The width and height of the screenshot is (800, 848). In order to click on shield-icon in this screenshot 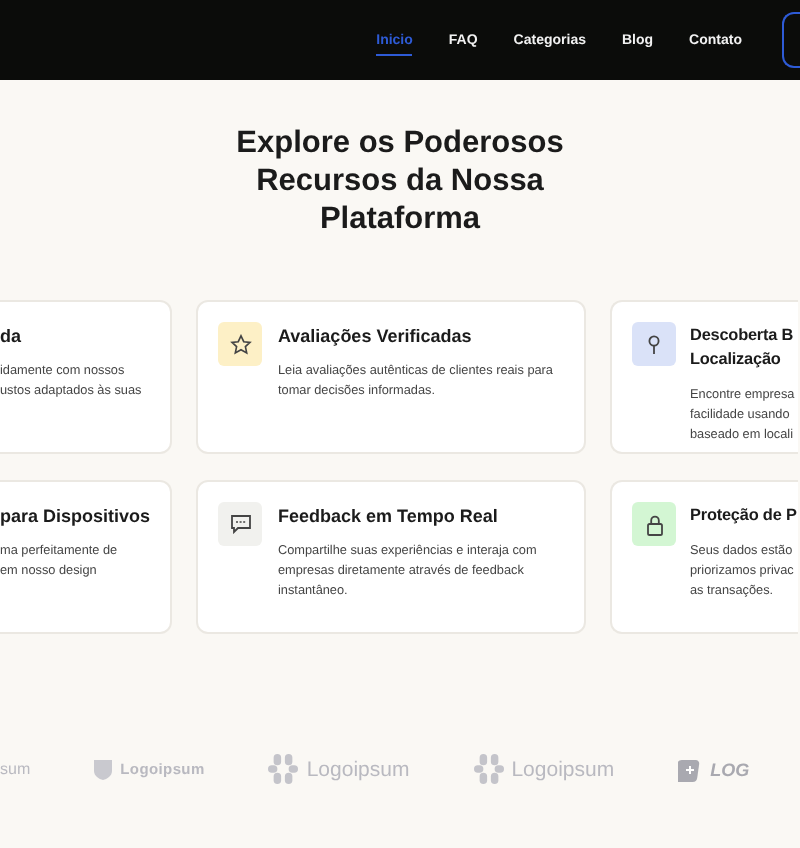, I will do `click(103, 769)`.